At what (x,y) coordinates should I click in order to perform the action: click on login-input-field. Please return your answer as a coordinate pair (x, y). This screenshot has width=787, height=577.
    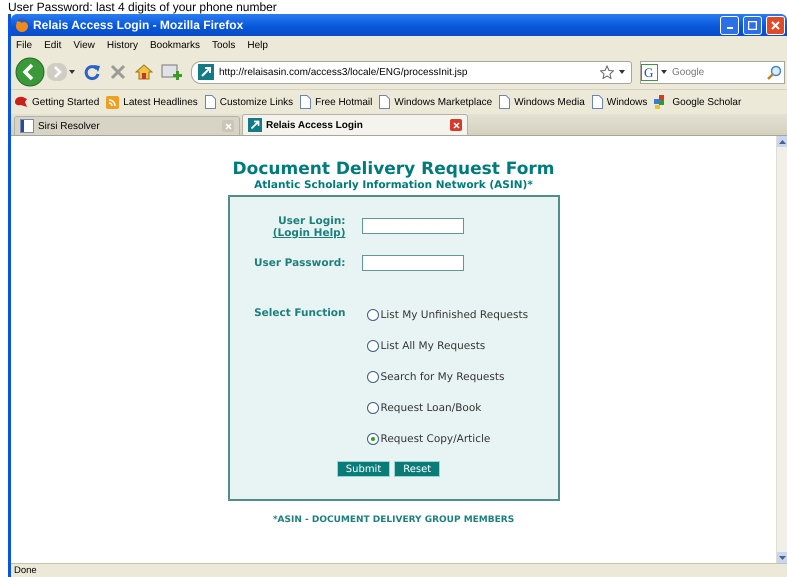
    Looking at the image, I should click on (413, 226).